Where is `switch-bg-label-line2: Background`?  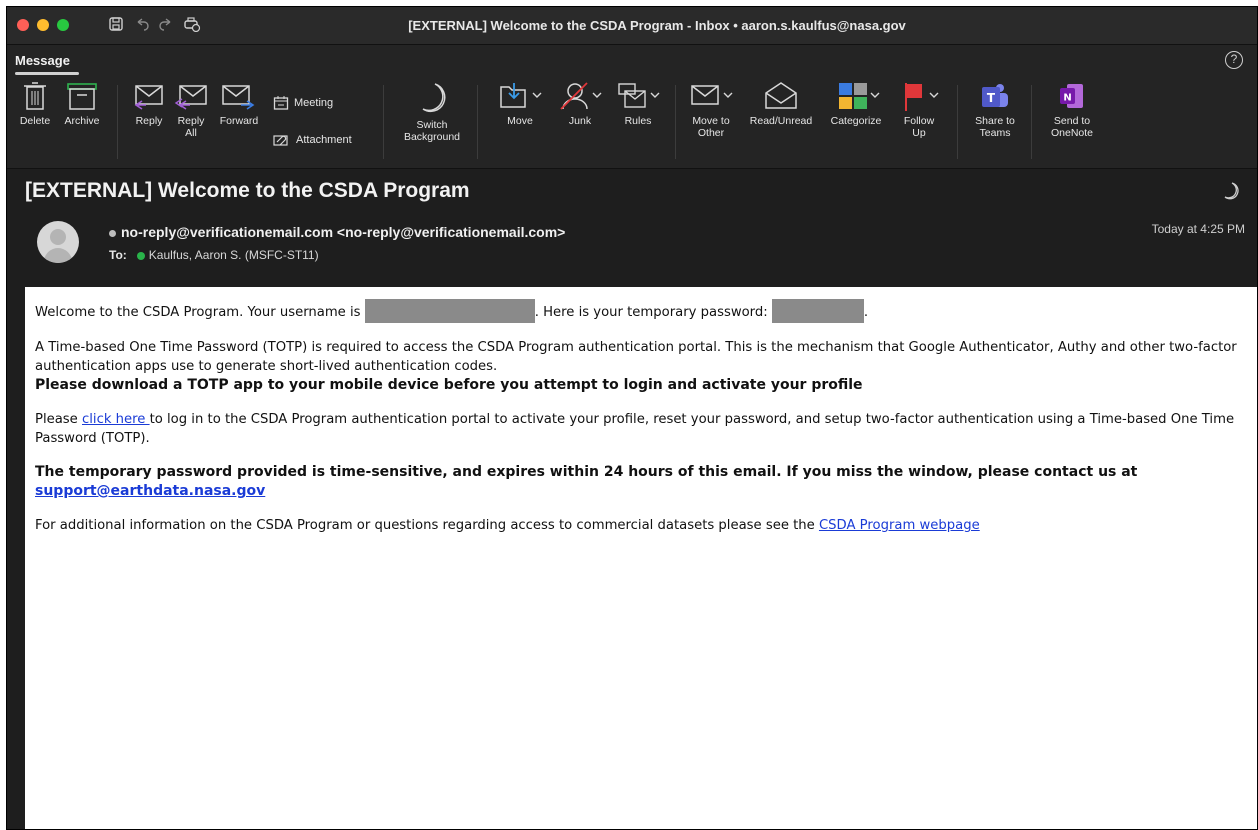
switch-bg-label-line2: Background is located at coordinates (432, 137).